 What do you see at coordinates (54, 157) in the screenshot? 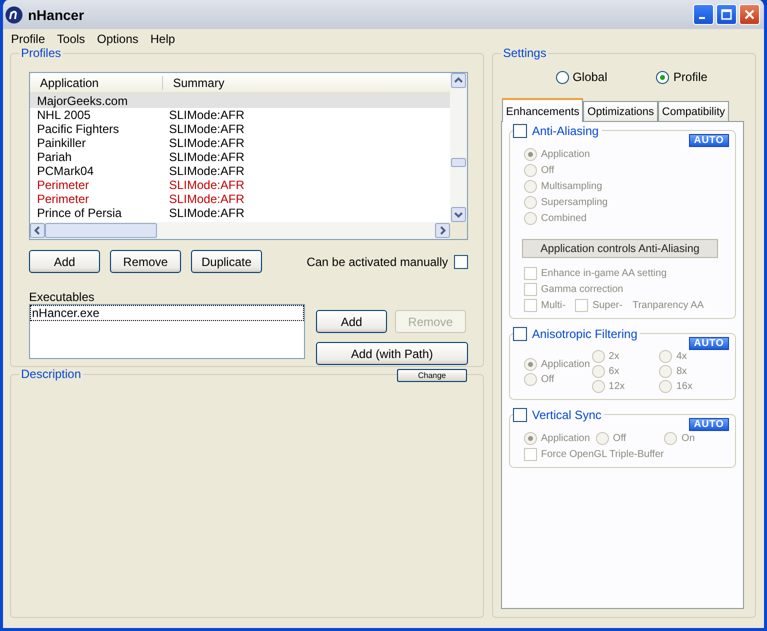
I see `table-cell-text: Pariah` at bounding box center [54, 157].